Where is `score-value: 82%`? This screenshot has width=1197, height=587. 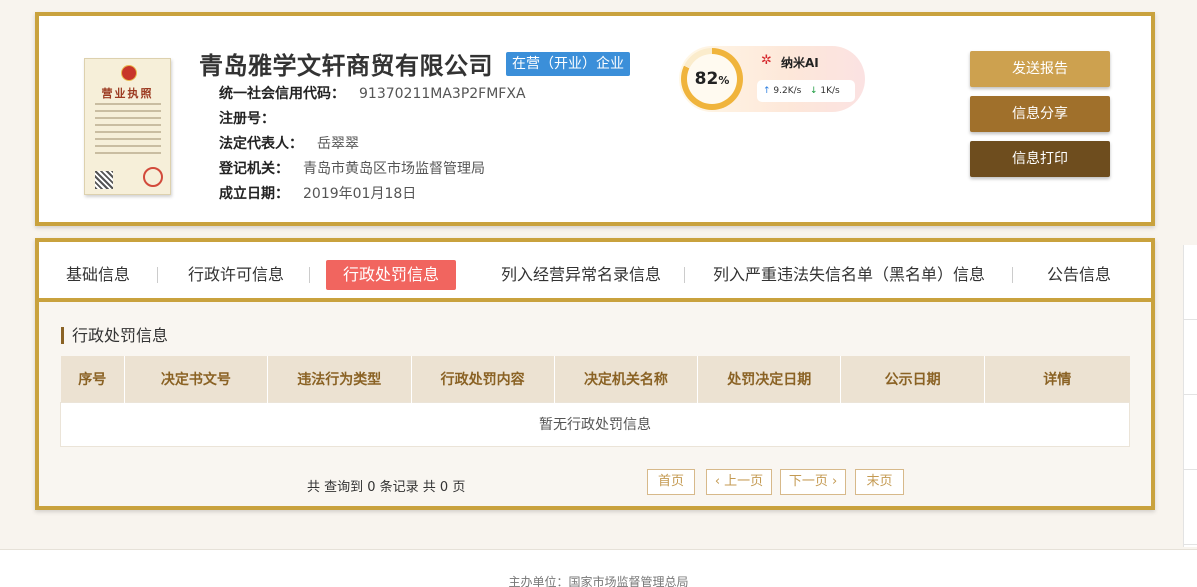 score-value: 82% is located at coordinates (712, 79).